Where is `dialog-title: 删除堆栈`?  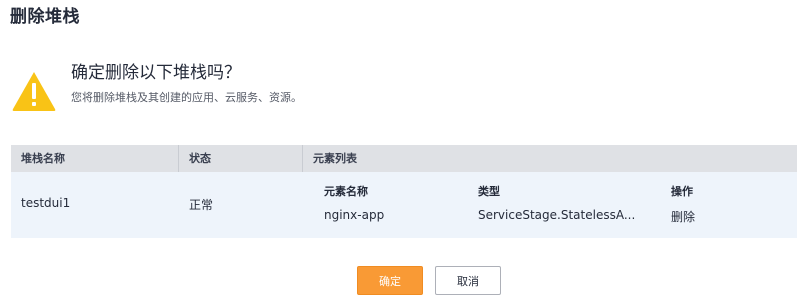 dialog-title: 删除堆栈 is located at coordinates (45, 17).